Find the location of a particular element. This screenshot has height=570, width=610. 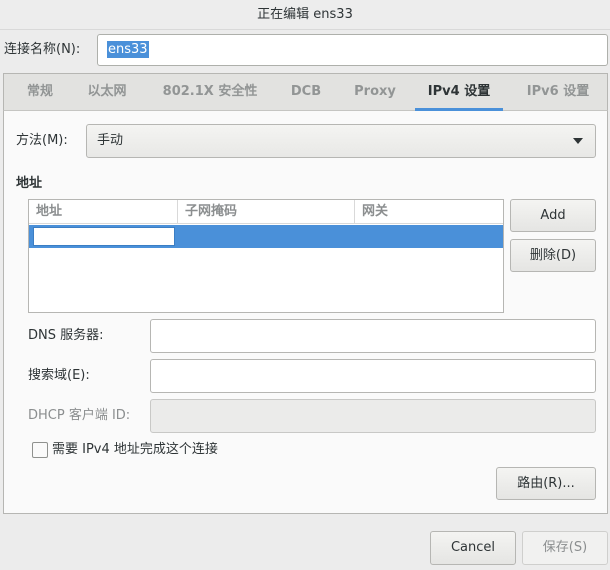

add-address-button: Add is located at coordinates (553, 215).